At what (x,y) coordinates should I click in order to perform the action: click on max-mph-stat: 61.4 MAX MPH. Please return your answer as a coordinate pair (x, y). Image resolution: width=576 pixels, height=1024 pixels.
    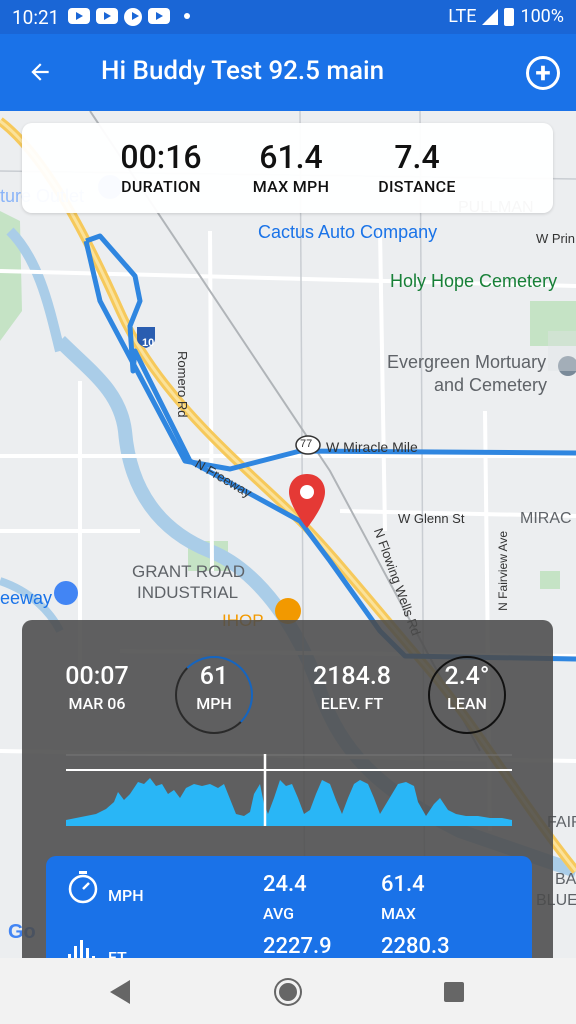
    Looking at the image, I should click on (291, 167).